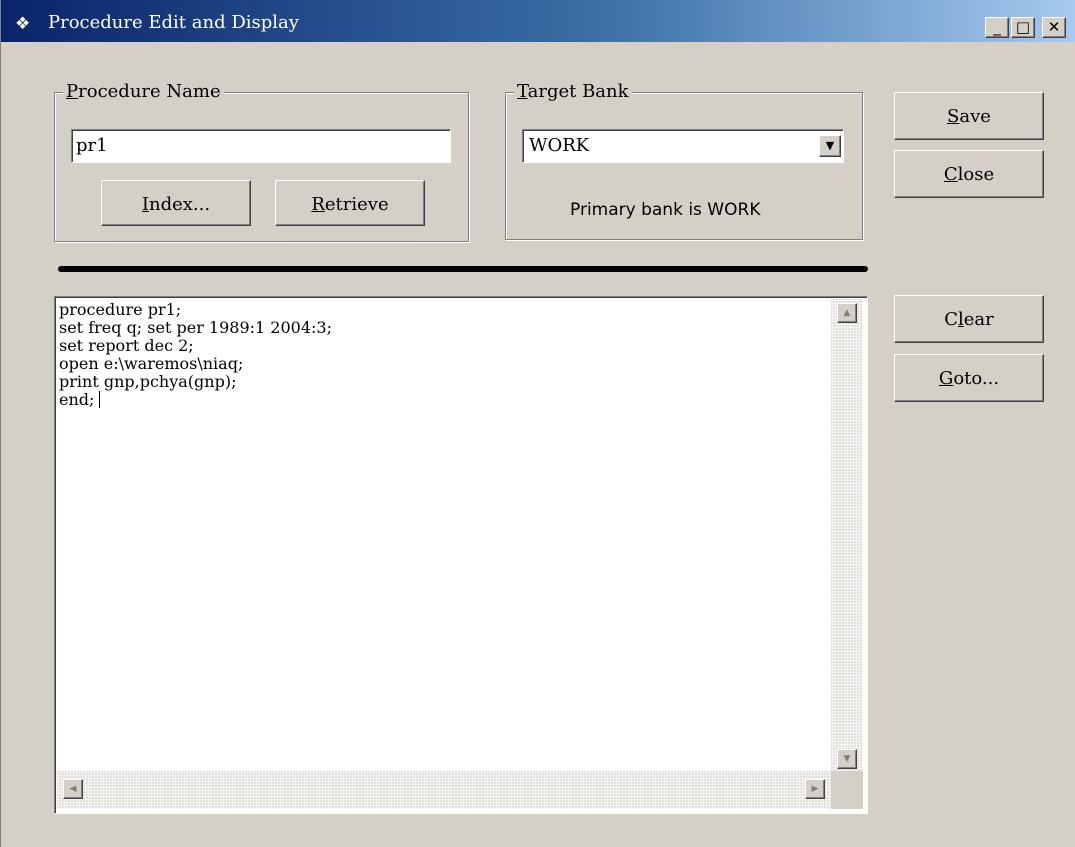 This screenshot has width=1075, height=847. I want to click on procedure-name-label: Procedure Name, so click(143, 92).